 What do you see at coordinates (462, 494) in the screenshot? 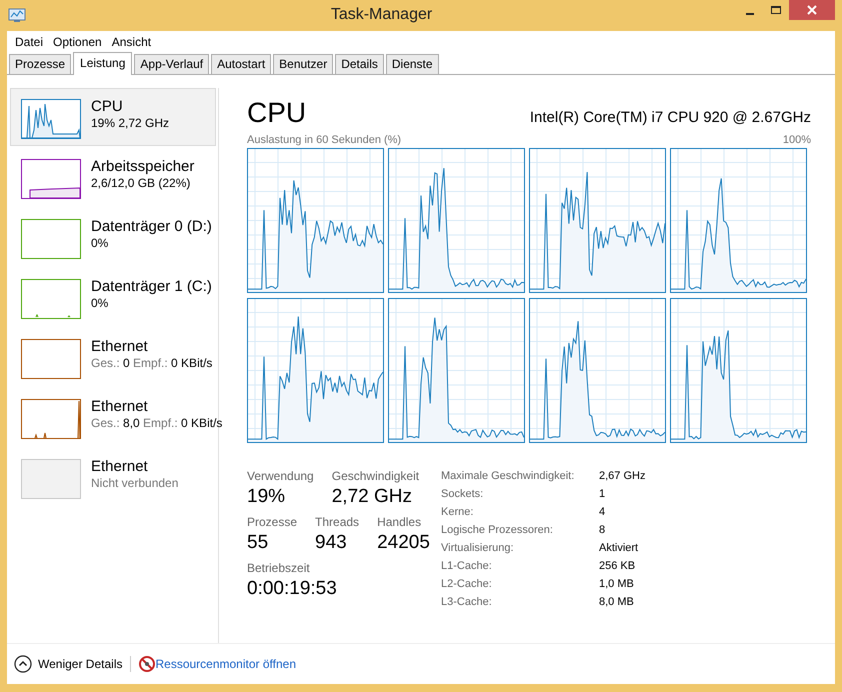
I see `detail-label: Sockets:` at bounding box center [462, 494].